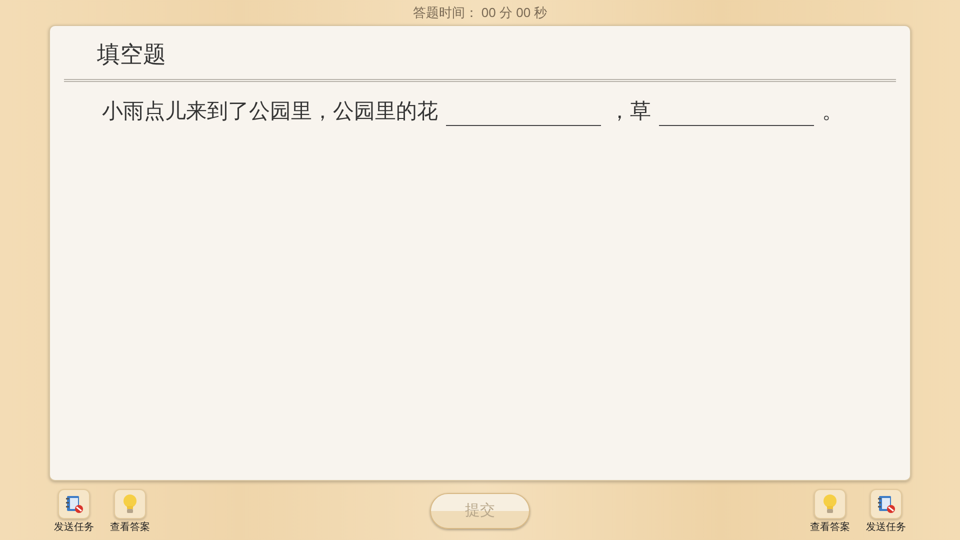 The width and height of the screenshot is (960, 540). I want to click on question-text: 。, so click(832, 112).